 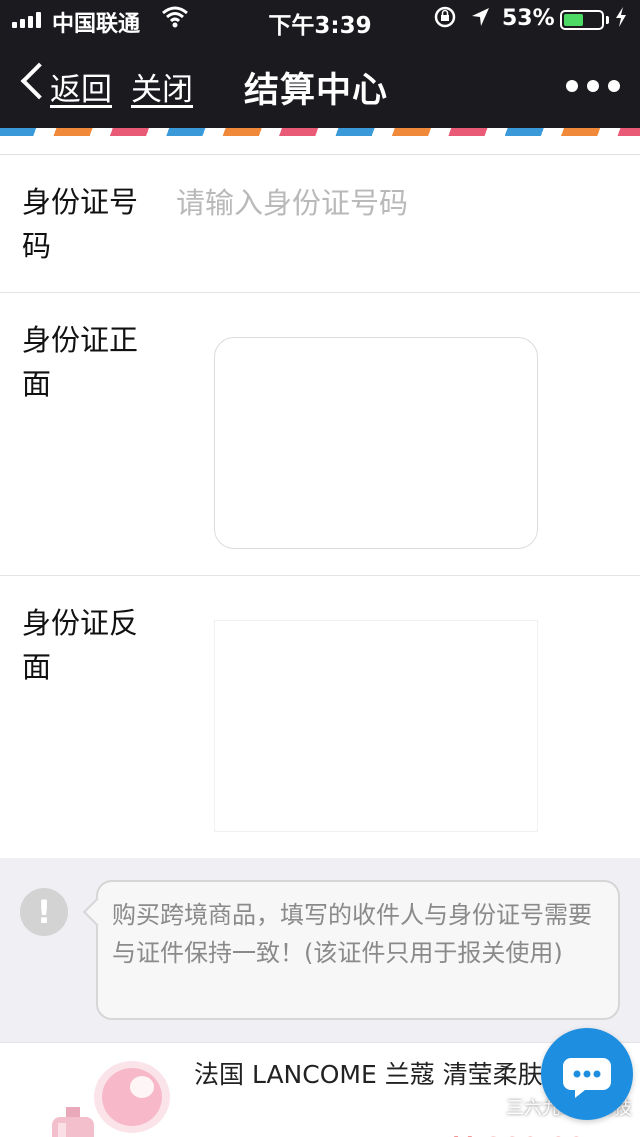 I want to click on top-bar: 中国联通 下午3:39 53% 返回 关闭 结算中心, so click(x=320, y=64).